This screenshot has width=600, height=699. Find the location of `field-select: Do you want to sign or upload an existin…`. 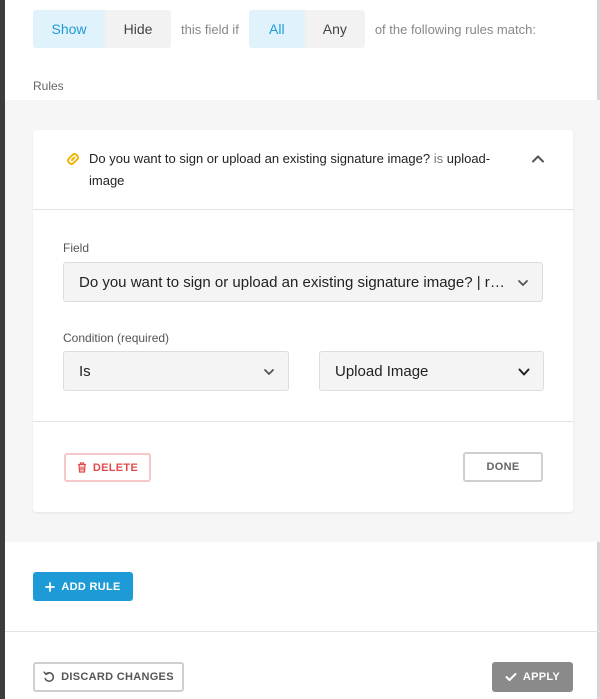

field-select: Do you want to sign or upload an existin… is located at coordinates (303, 282).